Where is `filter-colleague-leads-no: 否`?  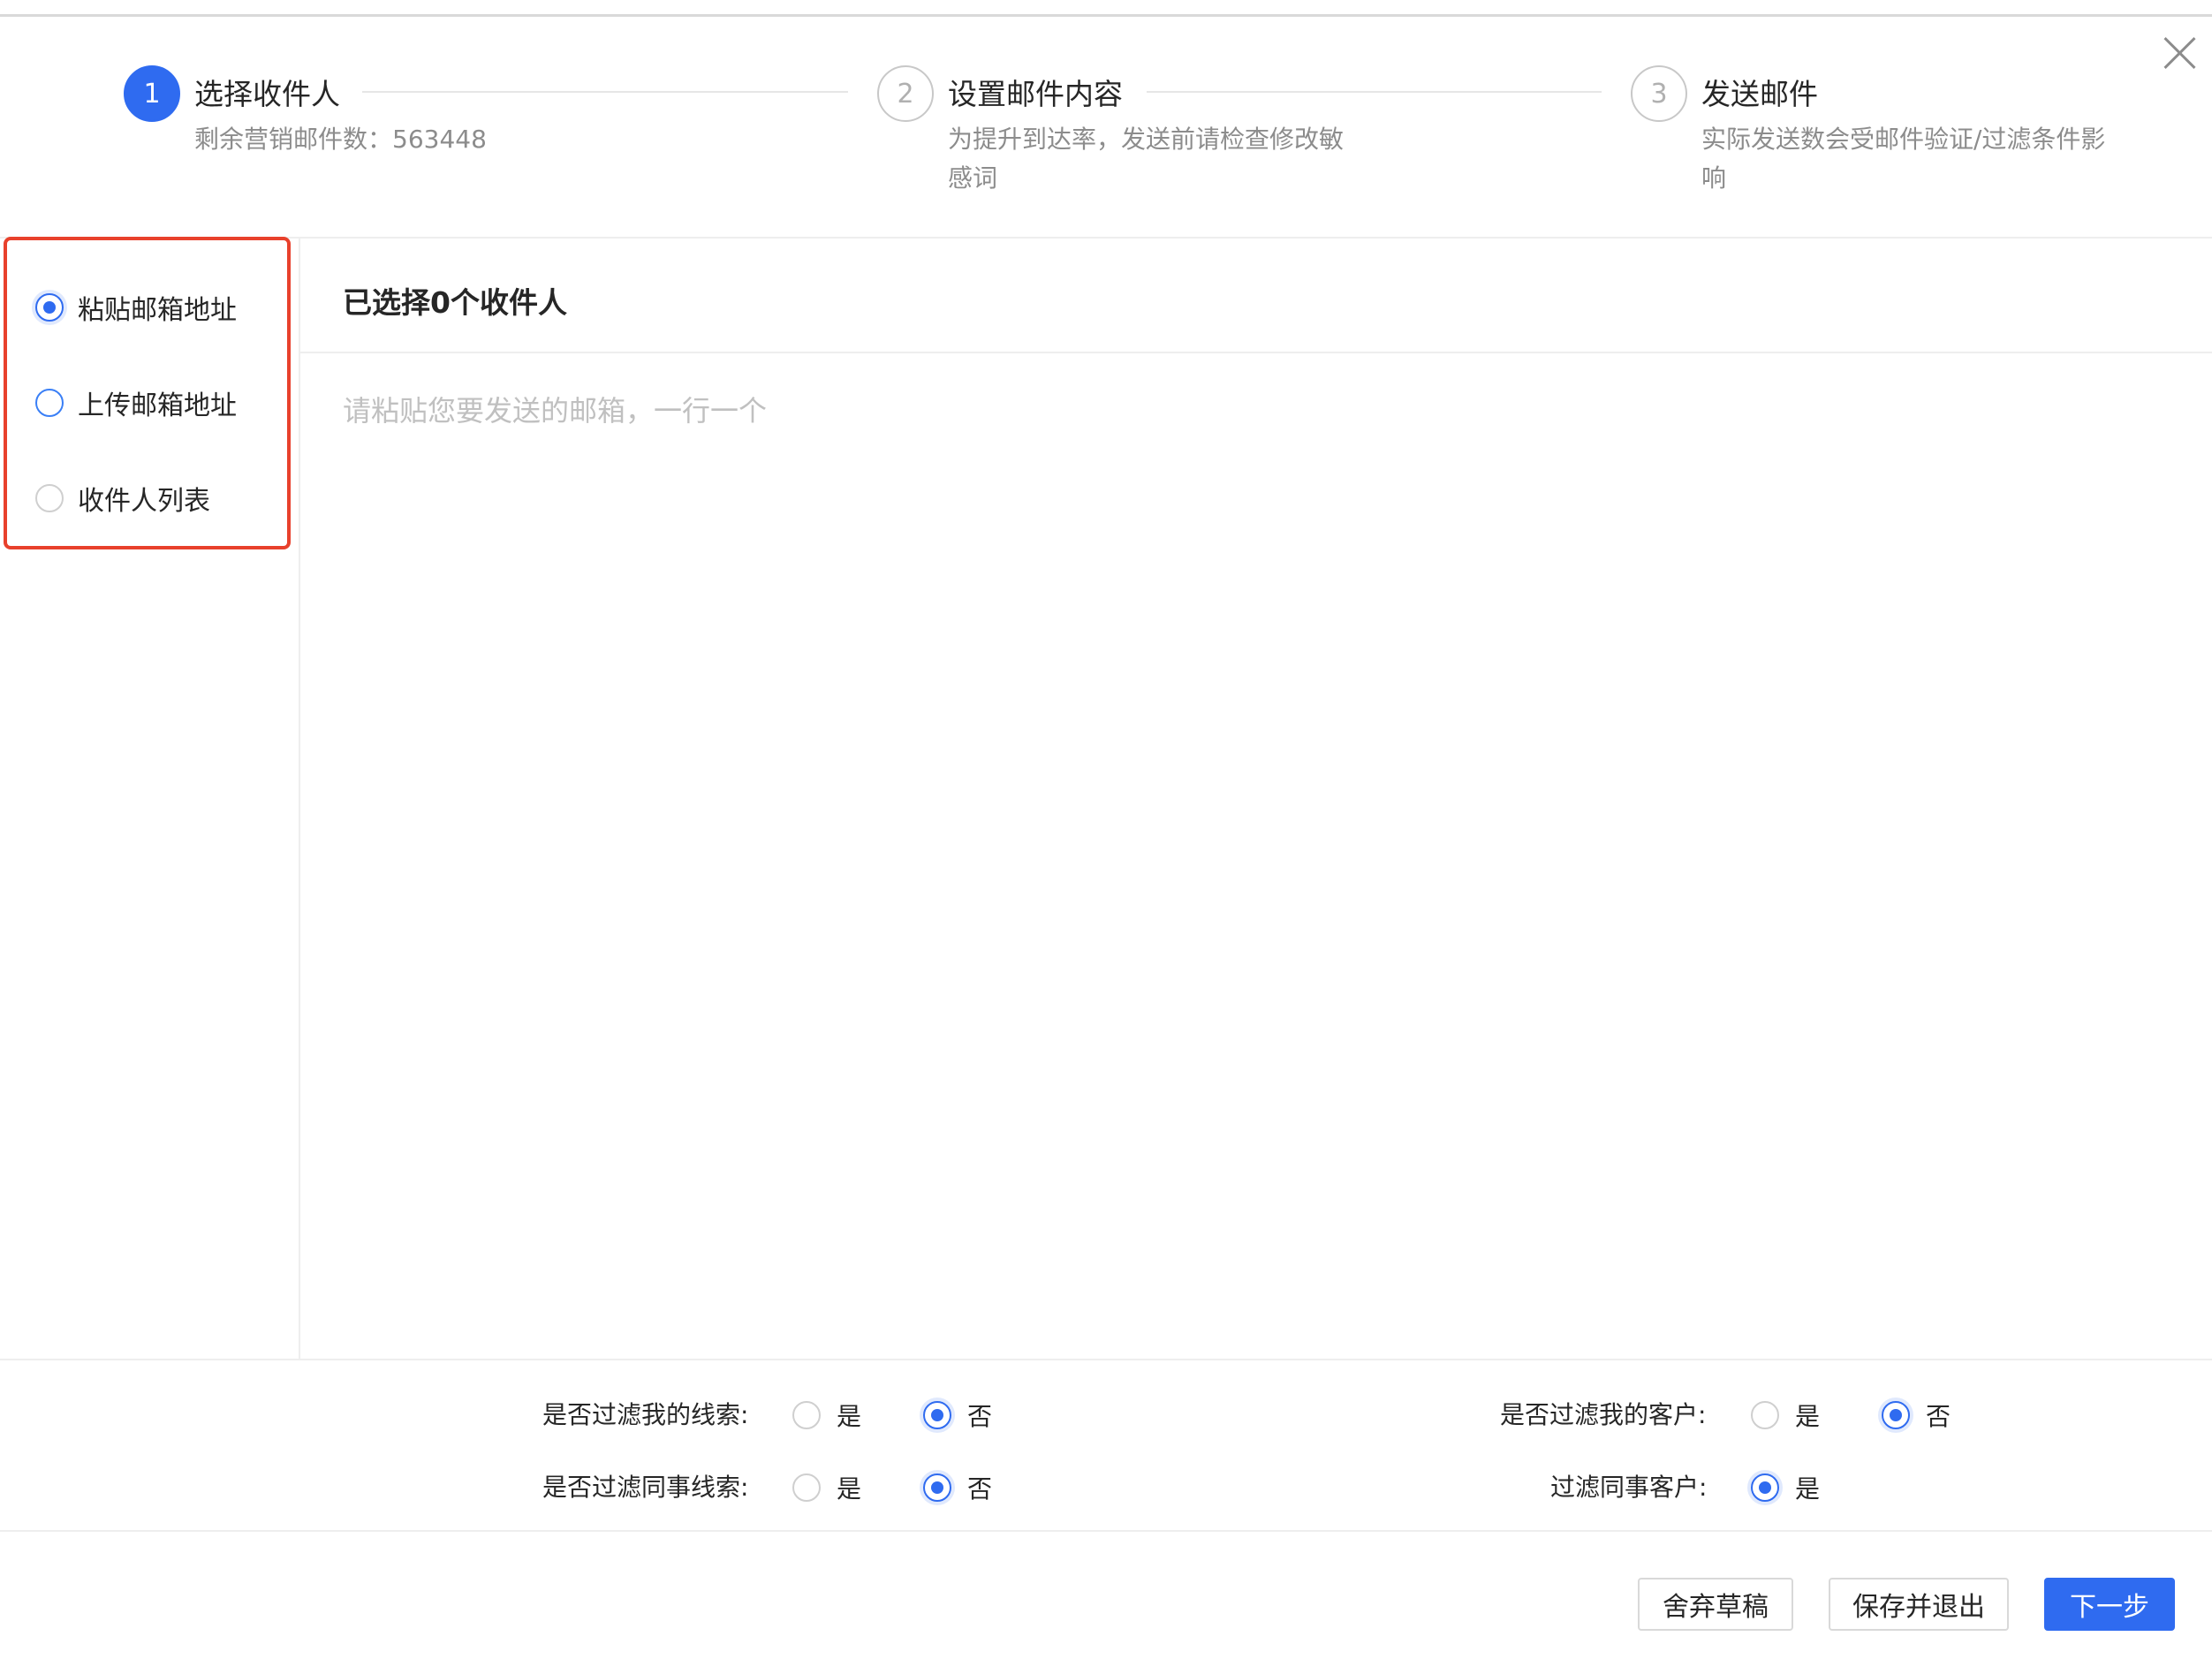 filter-colleague-leads-no: 否 is located at coordinates (957, 1487).